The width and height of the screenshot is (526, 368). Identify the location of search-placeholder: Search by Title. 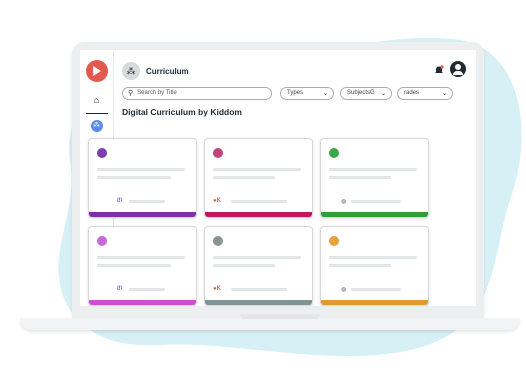
(157, 93).